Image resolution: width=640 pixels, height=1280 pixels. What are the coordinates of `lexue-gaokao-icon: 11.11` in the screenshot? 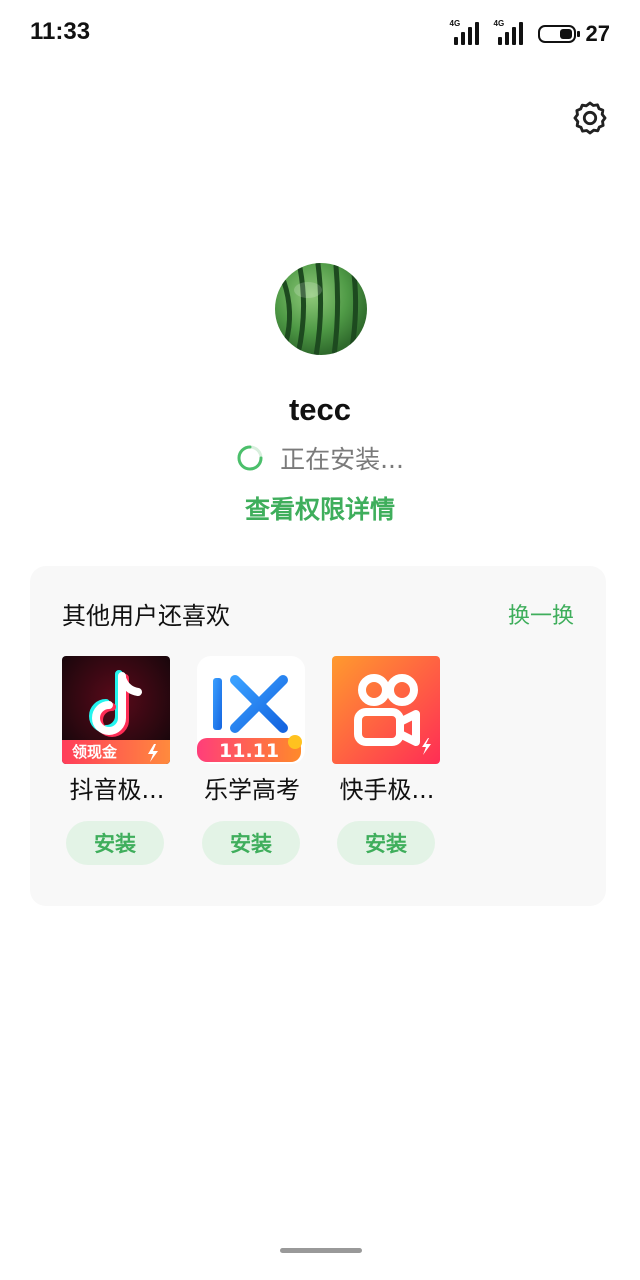 It's located at (251, 710).